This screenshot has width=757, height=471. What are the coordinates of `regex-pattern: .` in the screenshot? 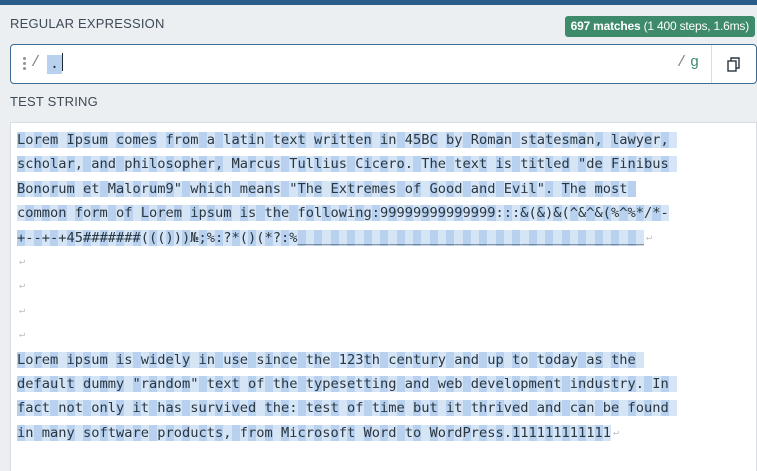 It's located at (55, 64).